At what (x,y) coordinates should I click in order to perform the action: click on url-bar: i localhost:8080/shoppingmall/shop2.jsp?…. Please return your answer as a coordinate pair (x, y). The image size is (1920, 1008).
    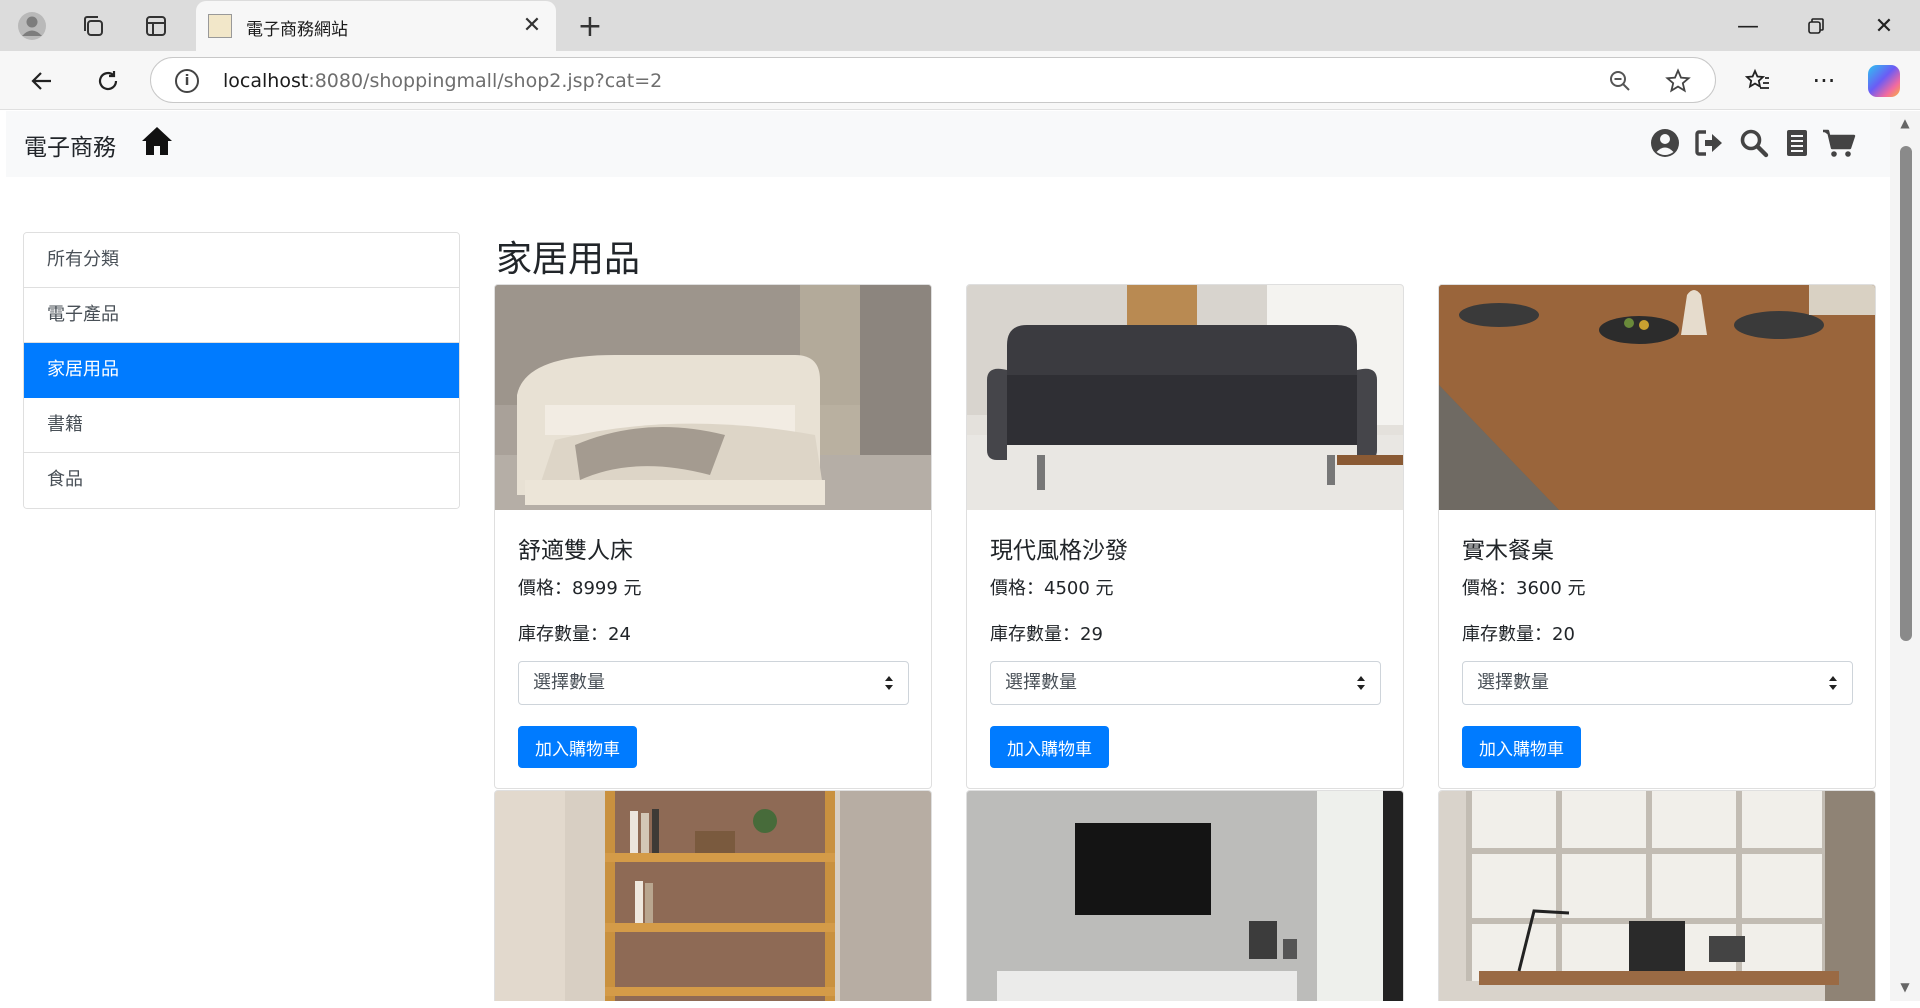
    Looking at the image, I should click on (933, 80).